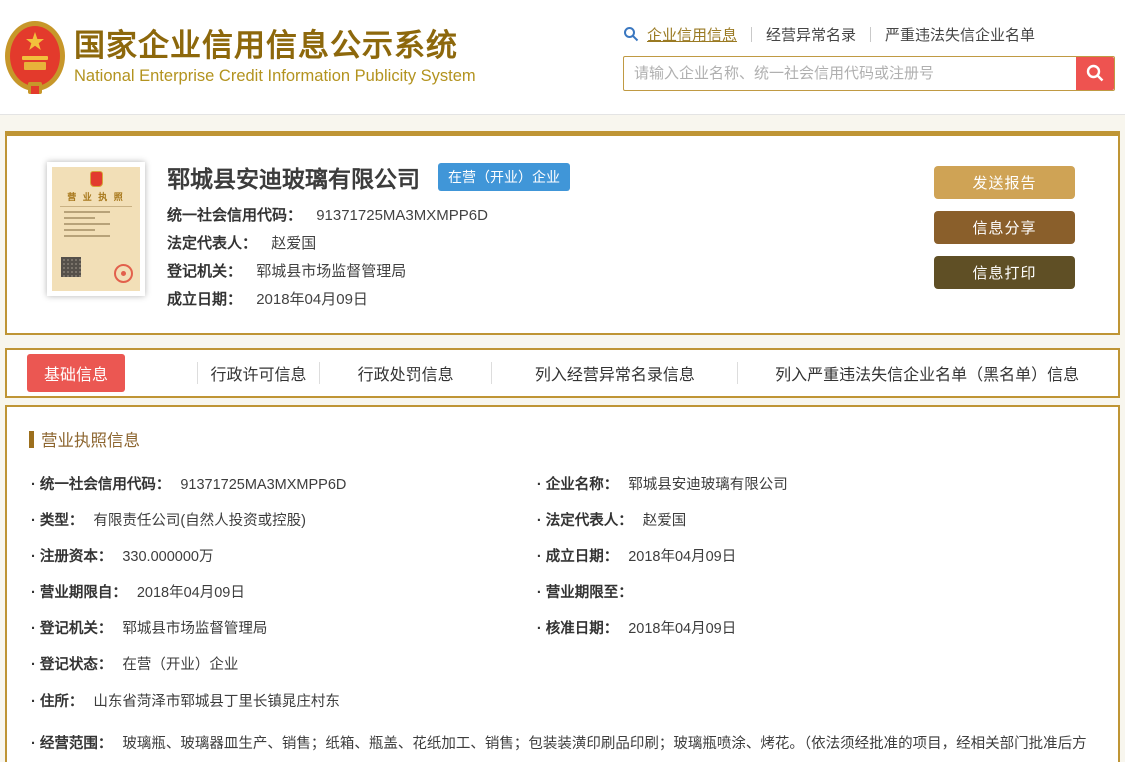 The image size is (1125, 762). Describe the element at coordinates (692, 34) in the screenshot. I see `nav-link-enterprise-credit: 企业信用信息` at that location.